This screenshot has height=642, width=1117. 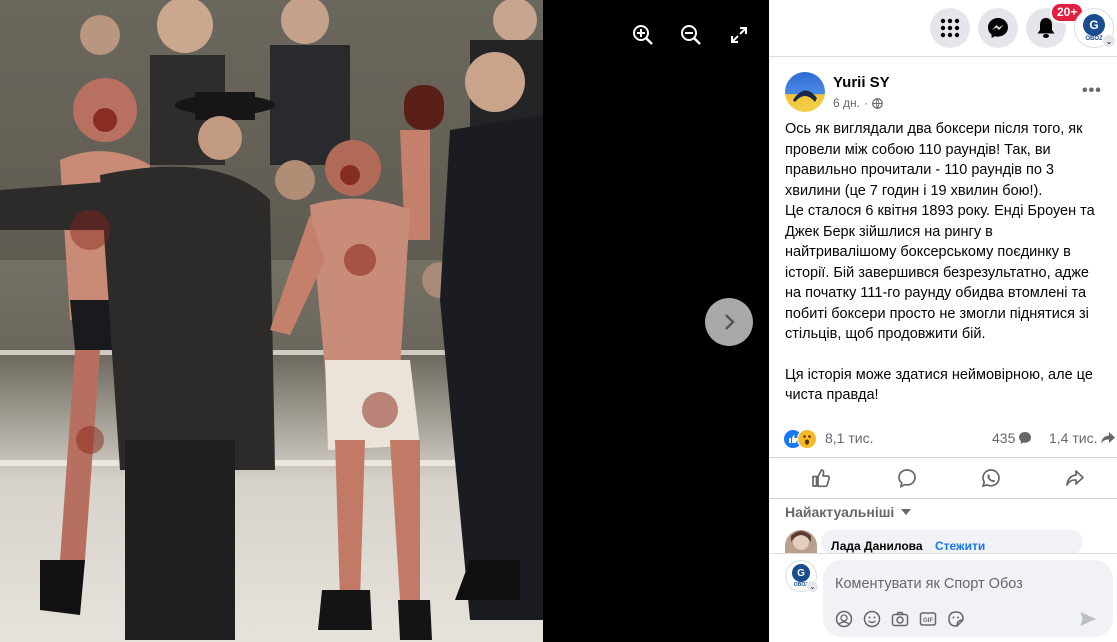 What do you see at coordinates (840, 512) in the screenshot?
I see `comments-sort-label: Найактуальніші` at bounding box center [840, 512].